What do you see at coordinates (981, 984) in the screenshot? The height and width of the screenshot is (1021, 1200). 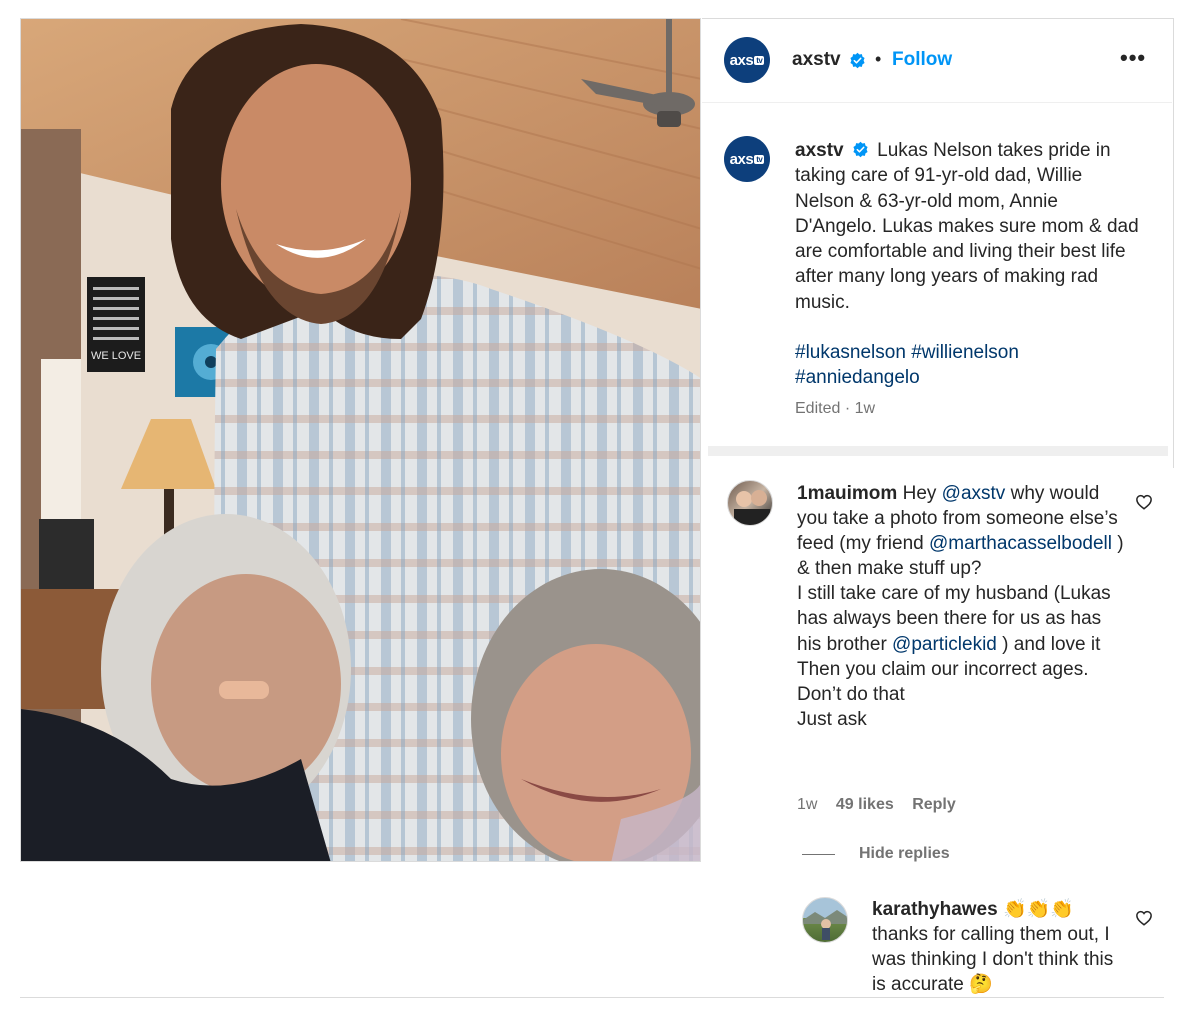 I see `thinking-emoji: 🤔` at bounding box center [981, 984].